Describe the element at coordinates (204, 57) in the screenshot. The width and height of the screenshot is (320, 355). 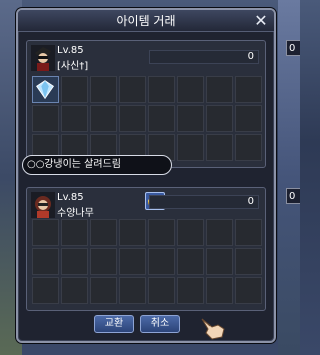
I see `partner-meso-amount: 0` at that location.